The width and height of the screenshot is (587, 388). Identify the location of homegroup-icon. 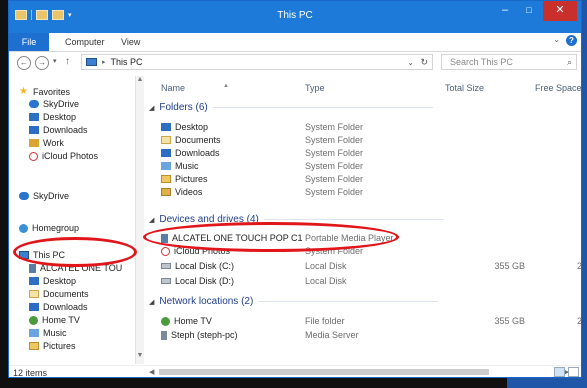
(23, 228).